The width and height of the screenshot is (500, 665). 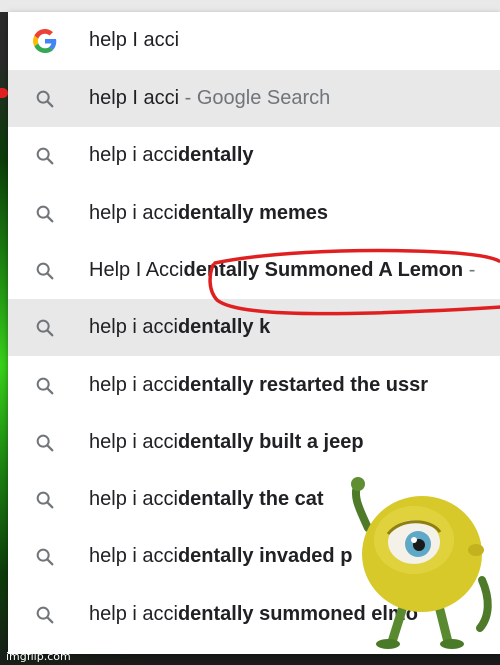 I want to click on suggestion-item: help i accidentally, so click(x=254, y=155).